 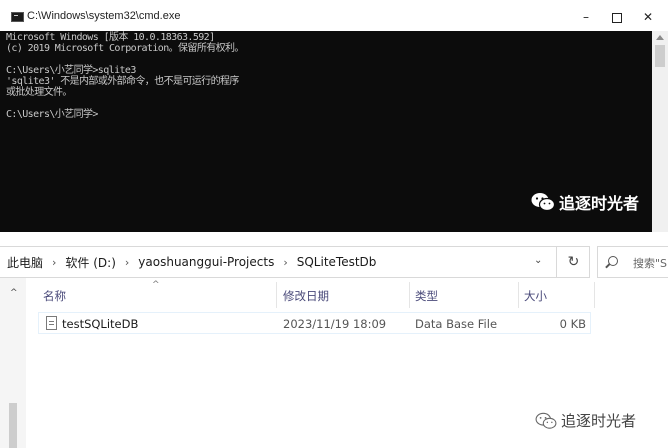 What do you see at coordinates (110, 37) in the screenshot?
I see `console-line: Microsoft Windows [版本 10.0.18363.592]` at bounding box center [110, 37].